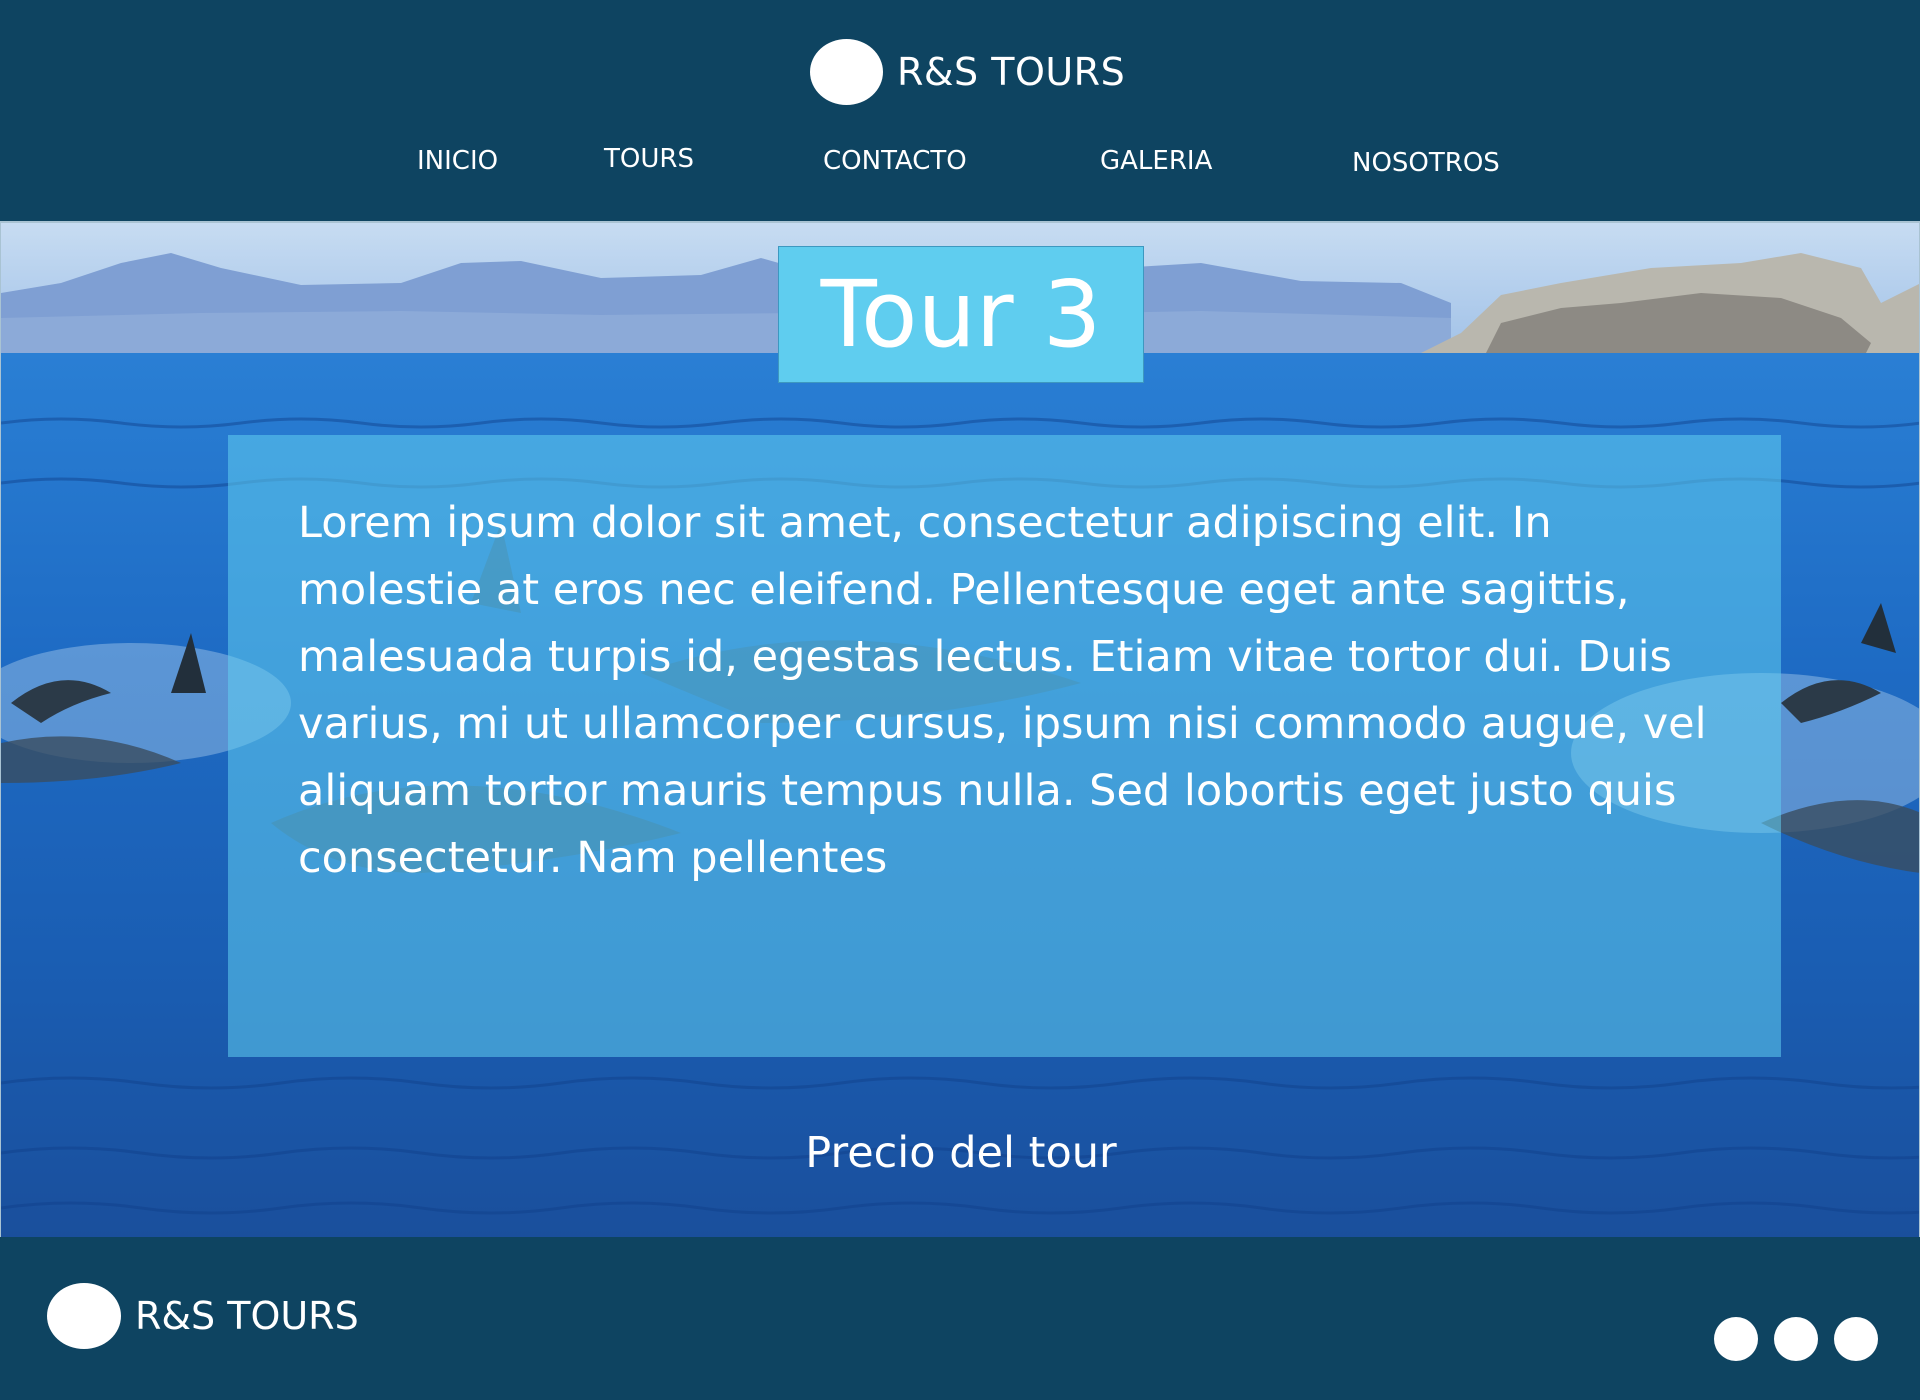  Describe the element at coordinates (895, 161) in the screenshot. I see `nav-item-contacto: CONTACTO` at that location.